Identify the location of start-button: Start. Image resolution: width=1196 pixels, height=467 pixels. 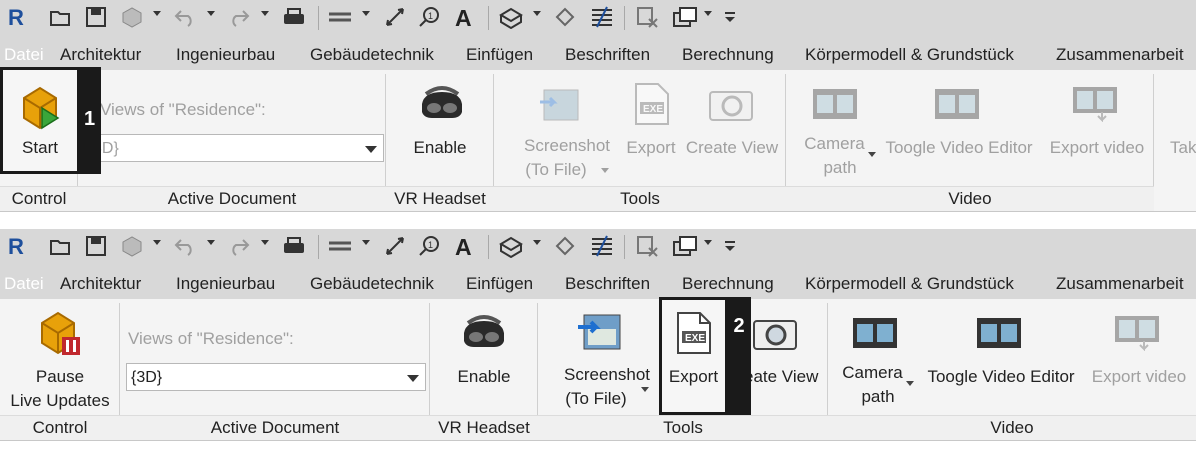
(40, 148).